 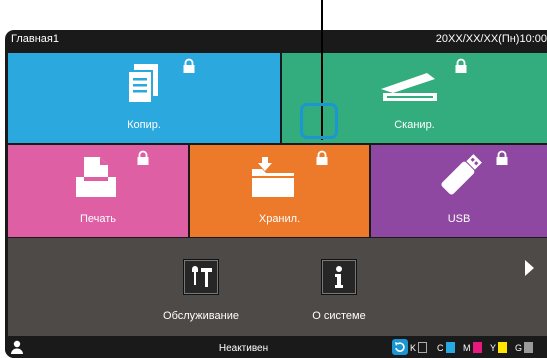 What do you see at coordinates (339, 316) in the screenshot?
I see `system-label: О системе` at bounding box center [339, 316].